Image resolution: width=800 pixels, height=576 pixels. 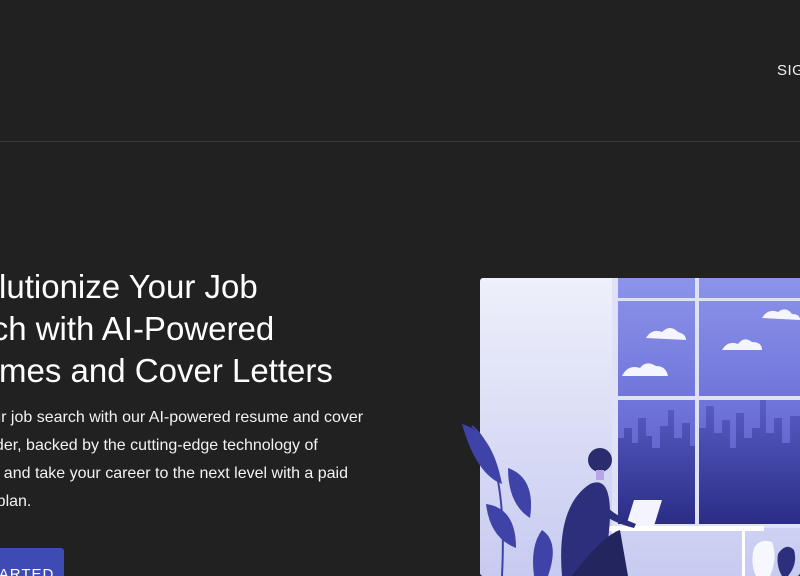 I want to click on get-started-button: GET STARTED, so click(x=32, y=562).